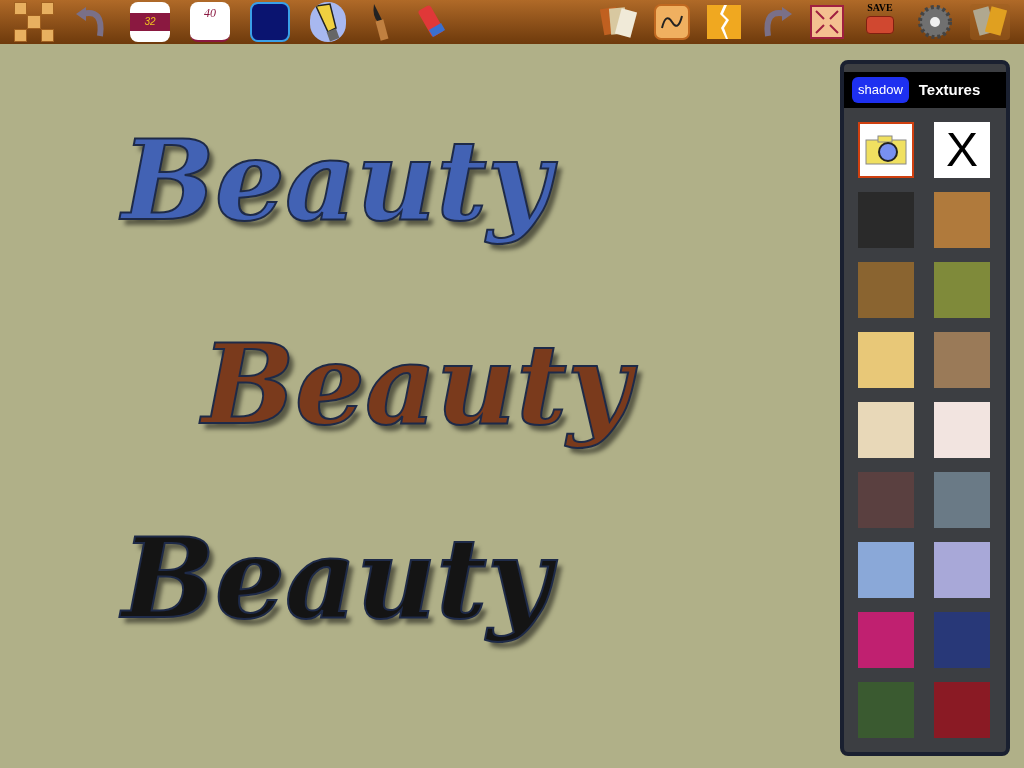  I want to click on camera-icon, so click(886, 150).